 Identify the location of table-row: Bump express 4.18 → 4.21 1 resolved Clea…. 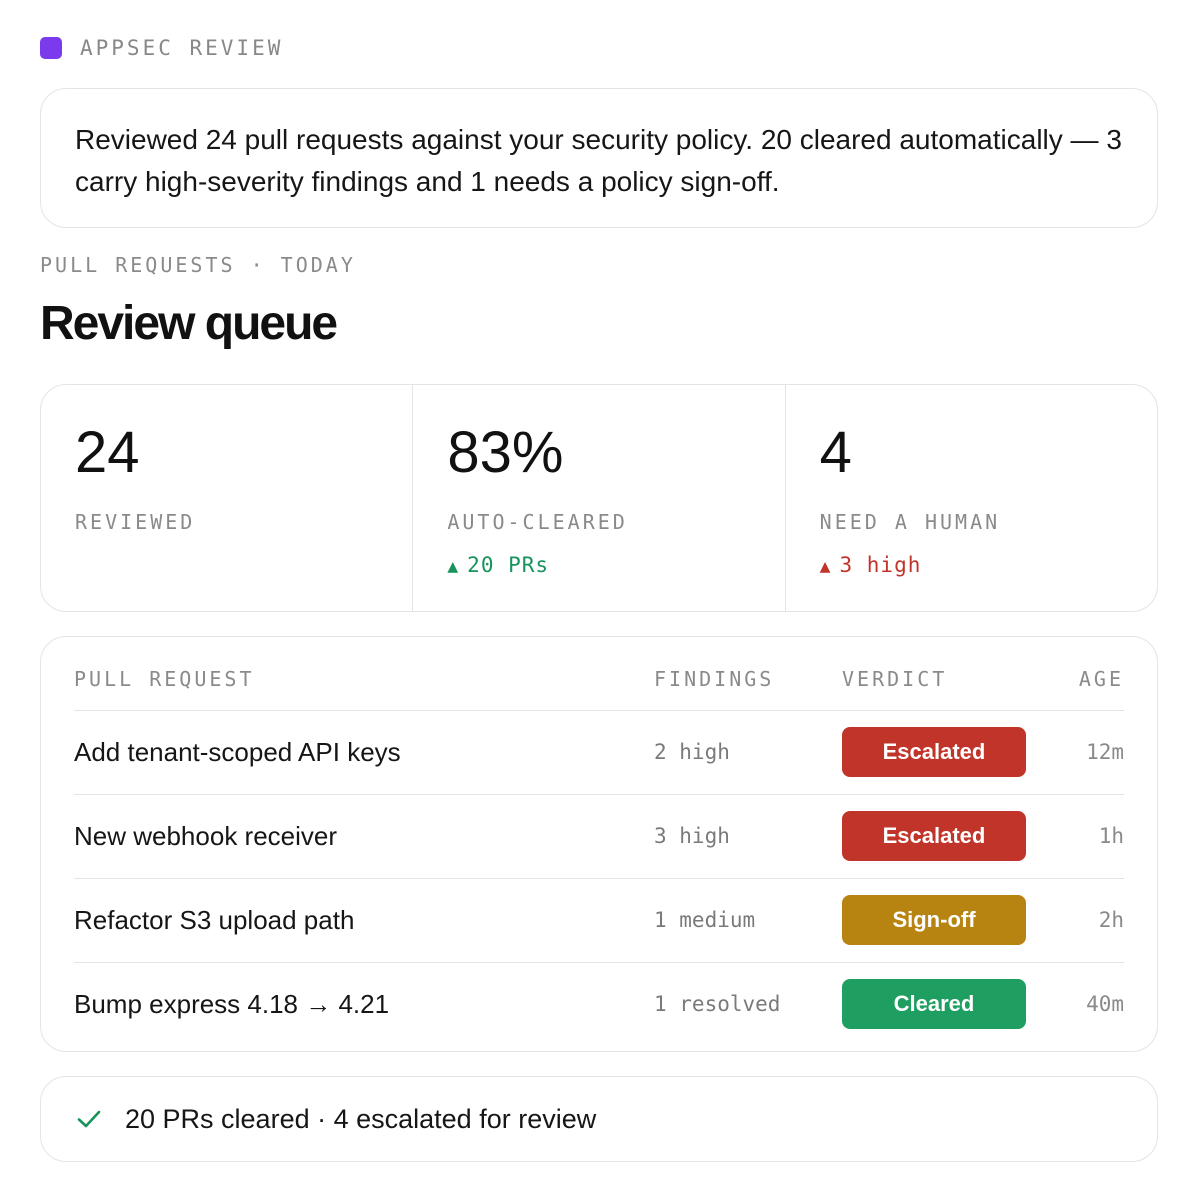
(599, 1005).